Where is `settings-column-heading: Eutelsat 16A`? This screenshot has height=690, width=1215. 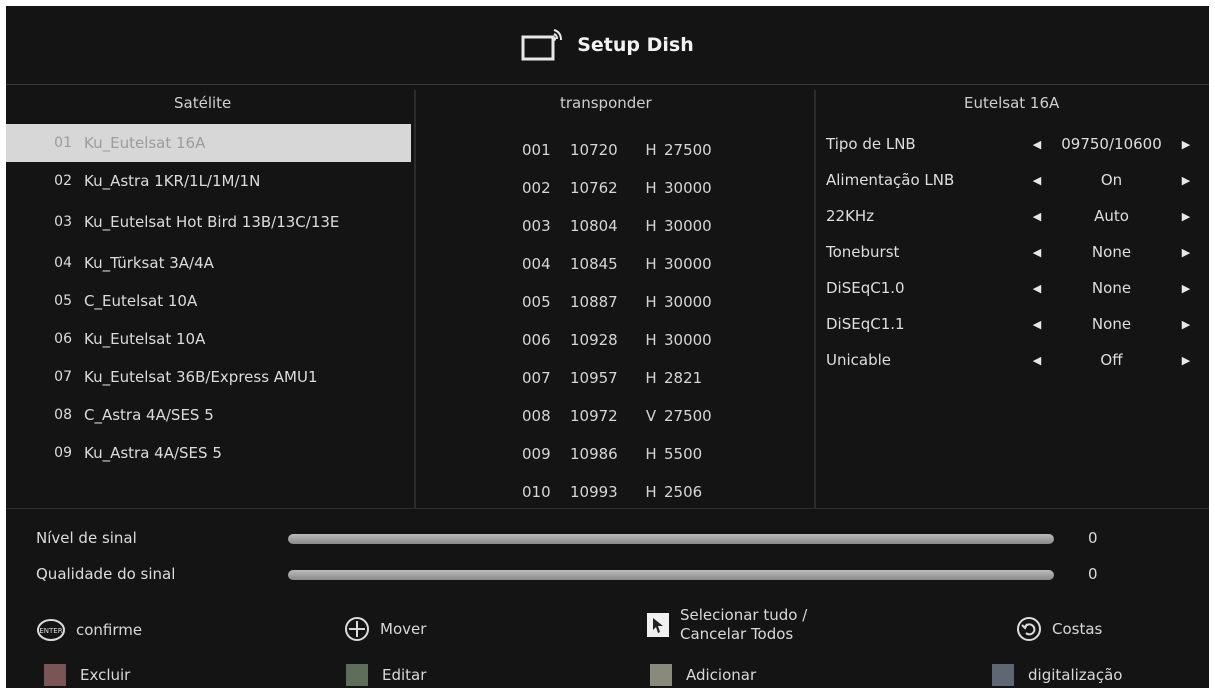 settings-column-heading: Eutelsat 16A is located at coordinates (1012, 103).